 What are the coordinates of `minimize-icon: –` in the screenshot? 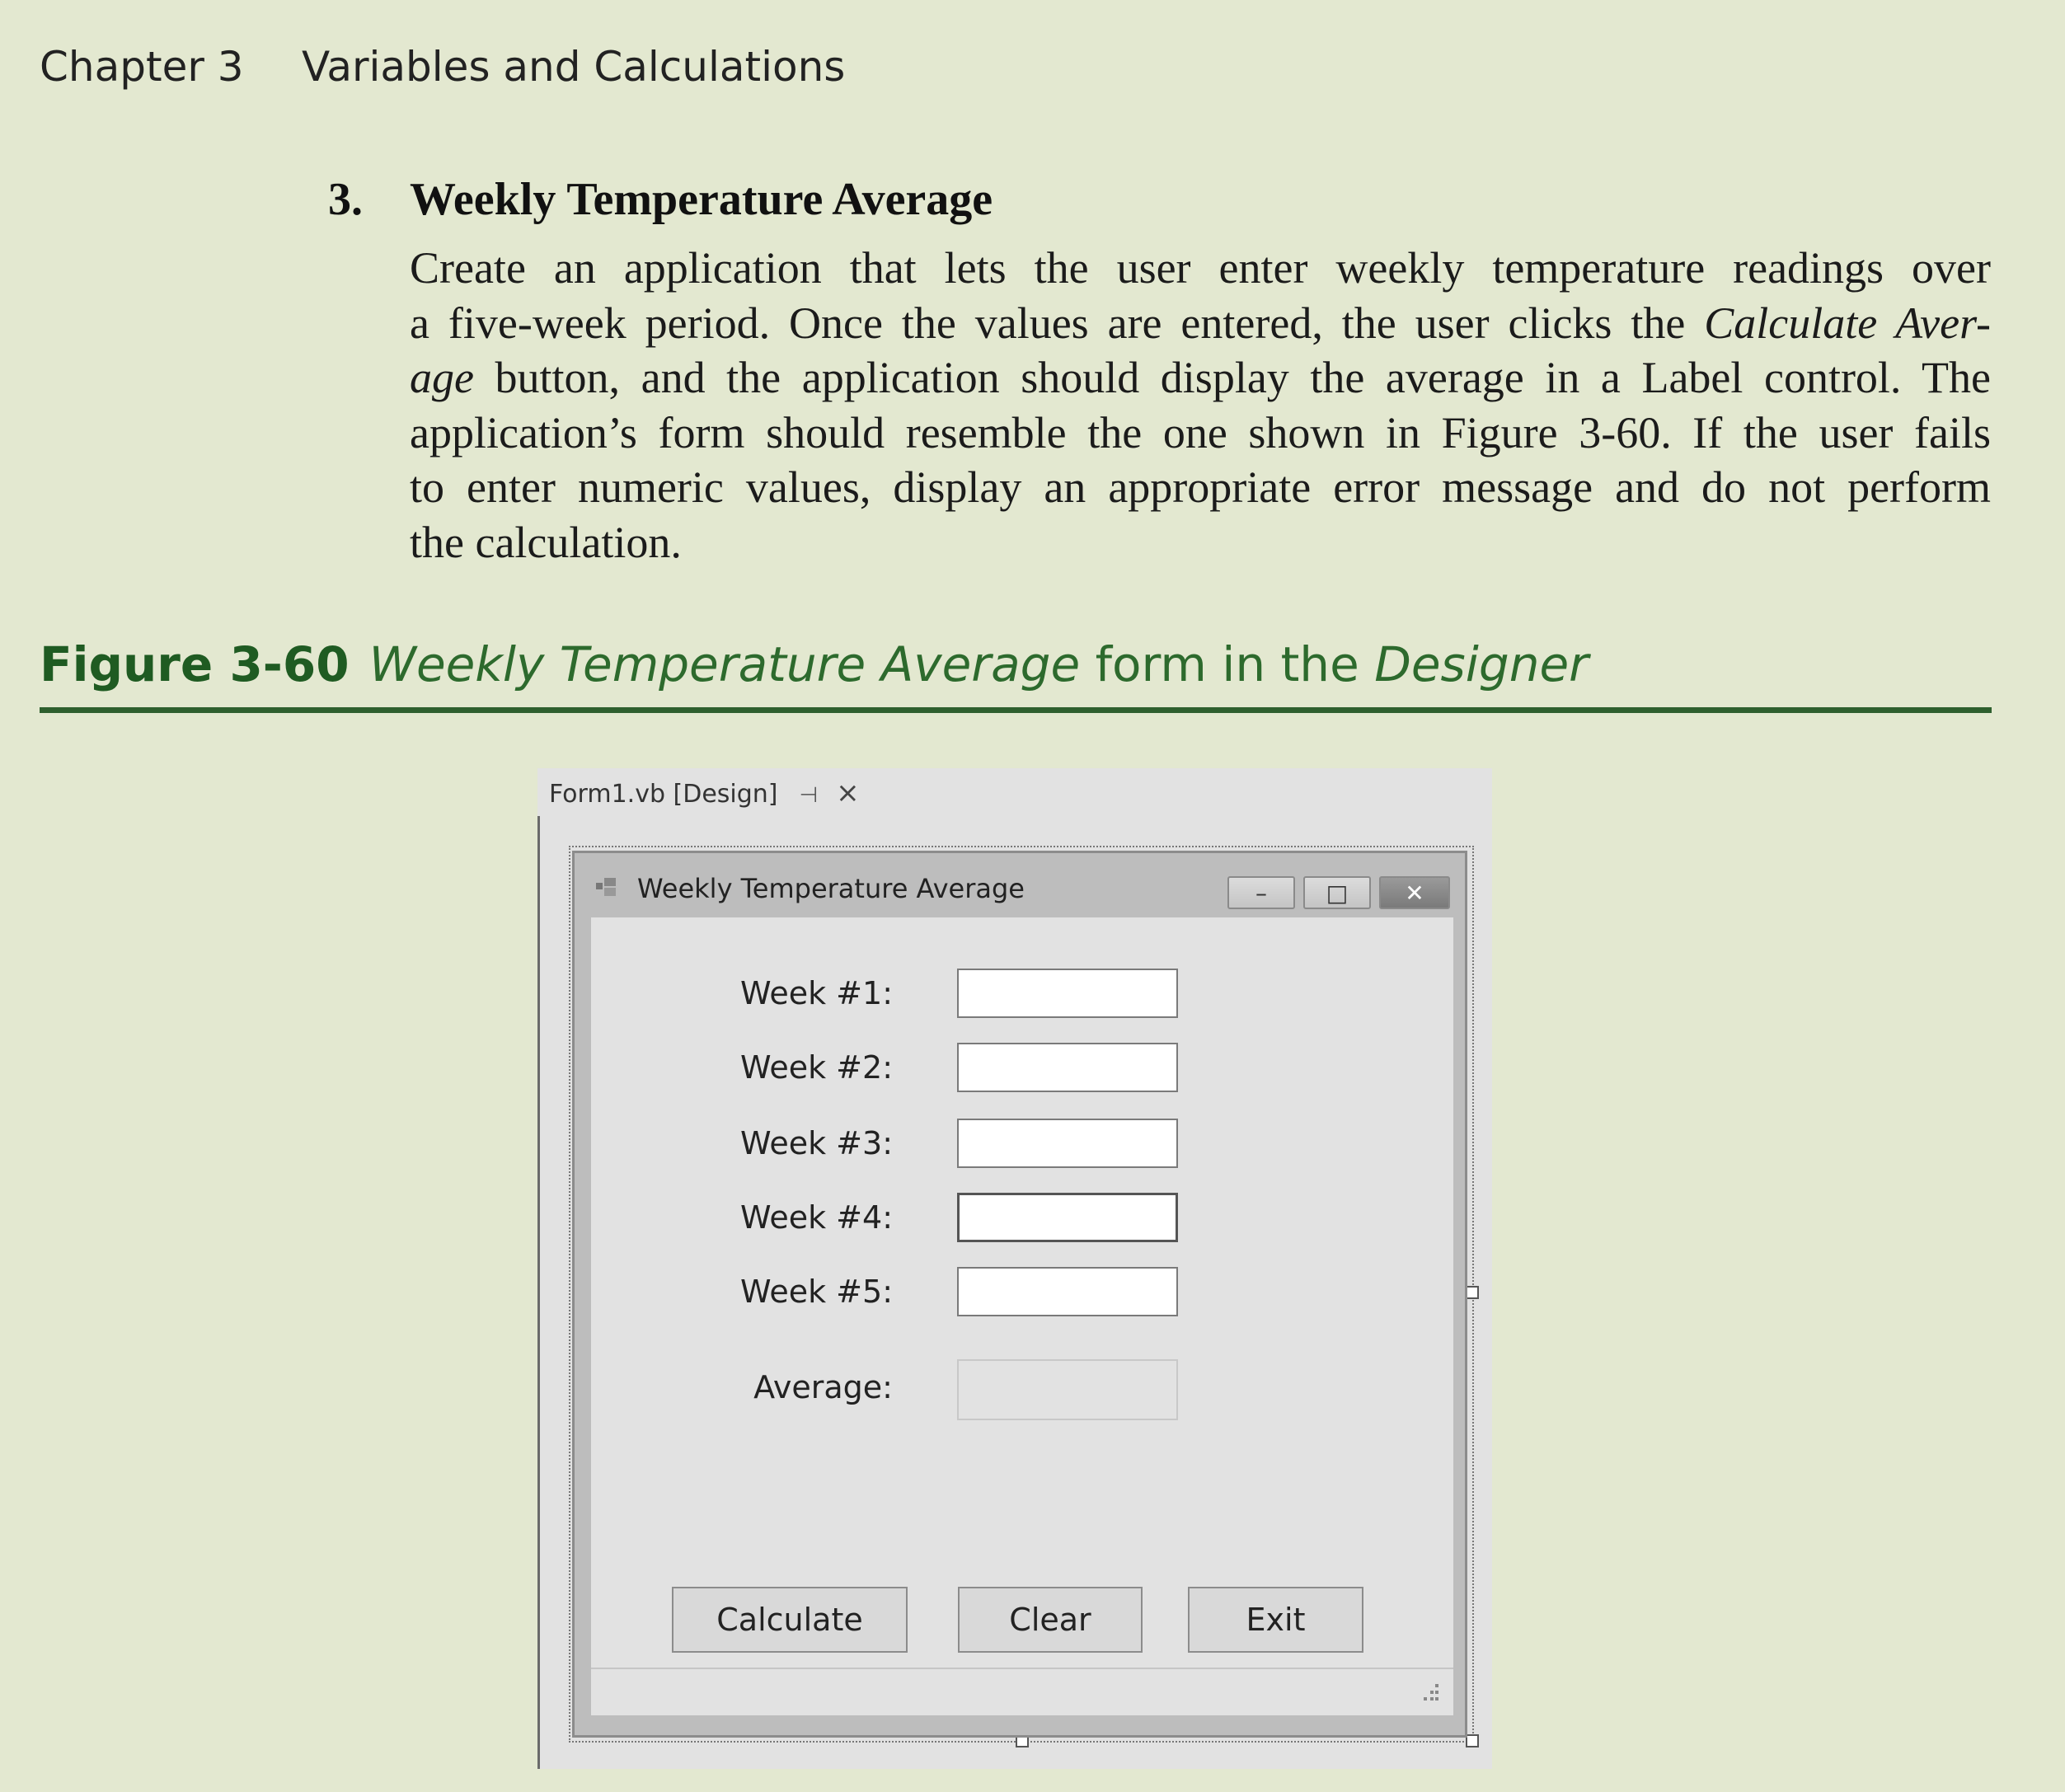 It's located at (1261, 893).